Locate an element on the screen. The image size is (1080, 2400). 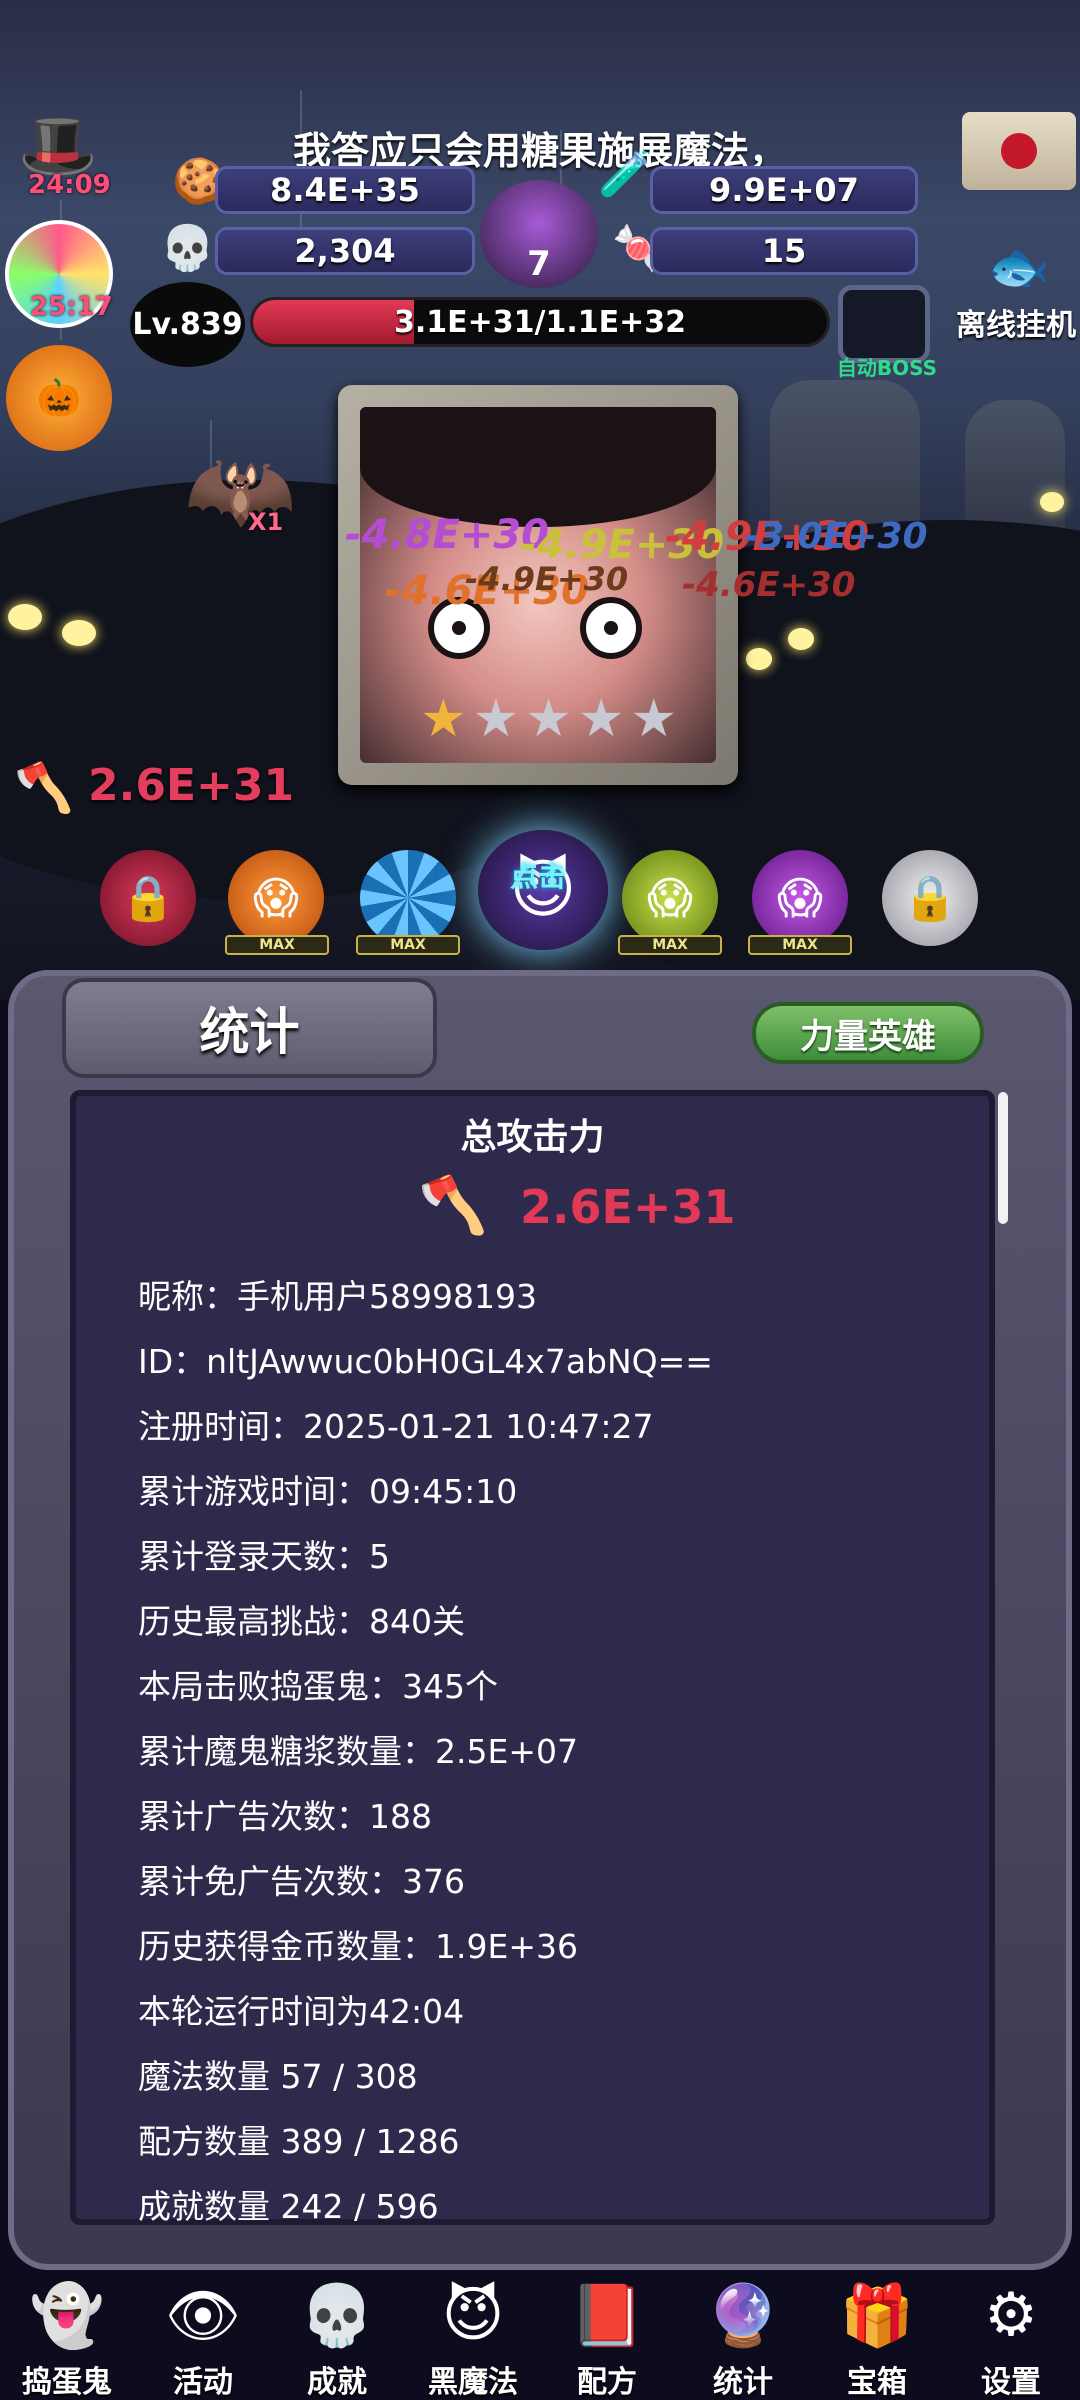
auto-boss-label: 自动BOSS is located at coordinates (887, 368).